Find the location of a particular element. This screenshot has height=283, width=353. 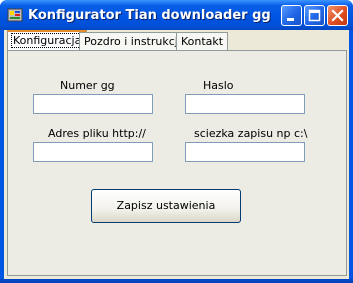

tab-konfiguracja: Konfiguracja is located at coordinates (47, 40).